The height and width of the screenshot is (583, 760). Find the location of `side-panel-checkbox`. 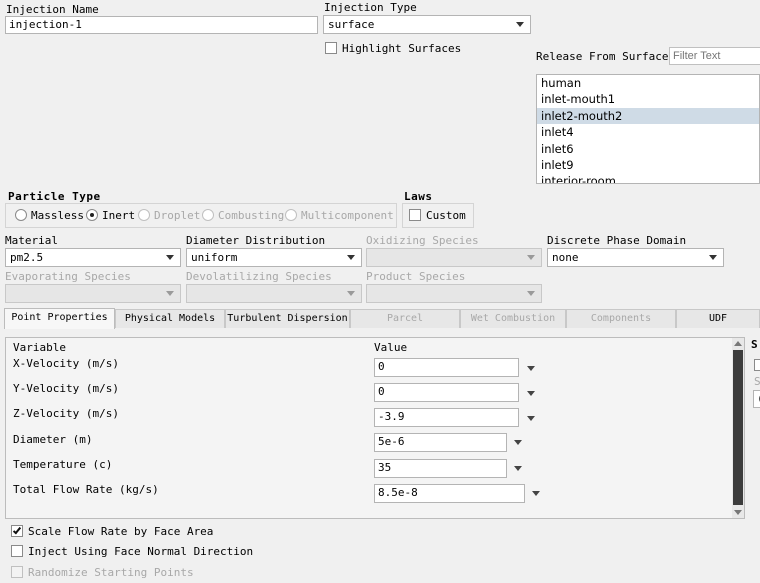

side-panel-checkbox is located at coordinates (757, 365).